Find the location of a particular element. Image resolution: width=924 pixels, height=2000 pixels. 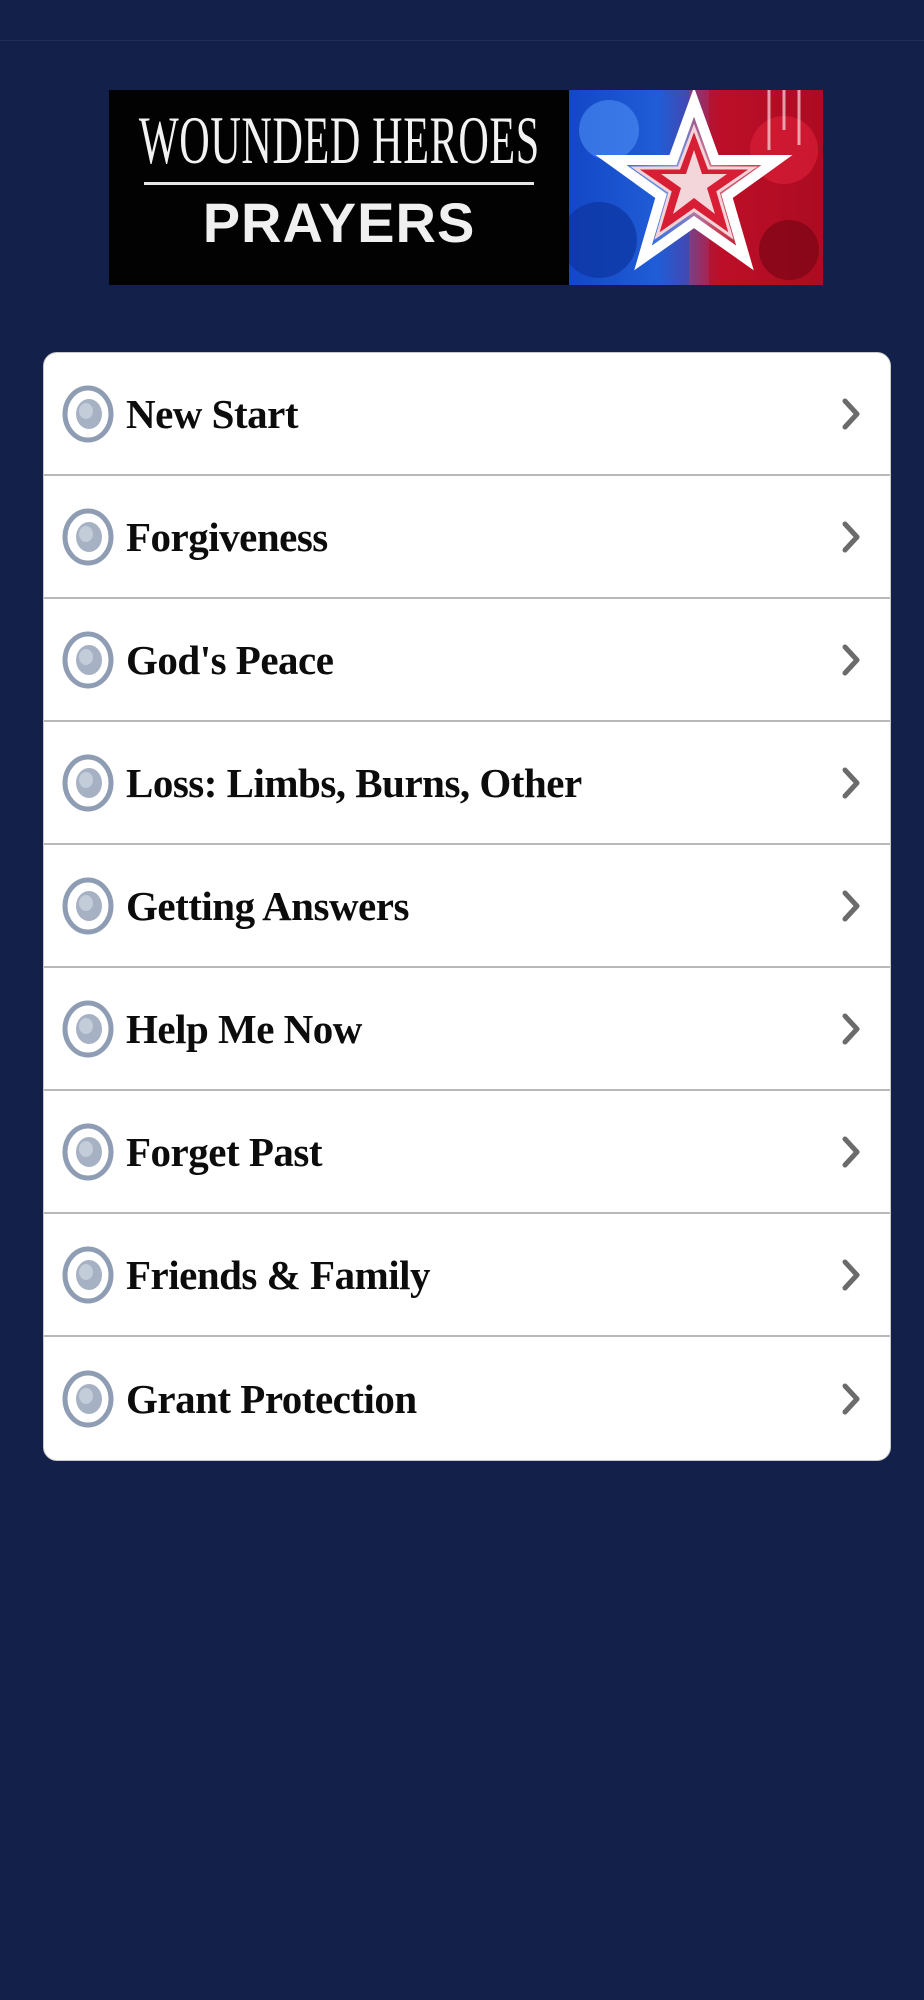

banner-title: WOUNDED HEROES is located at coordinates (339, 140).